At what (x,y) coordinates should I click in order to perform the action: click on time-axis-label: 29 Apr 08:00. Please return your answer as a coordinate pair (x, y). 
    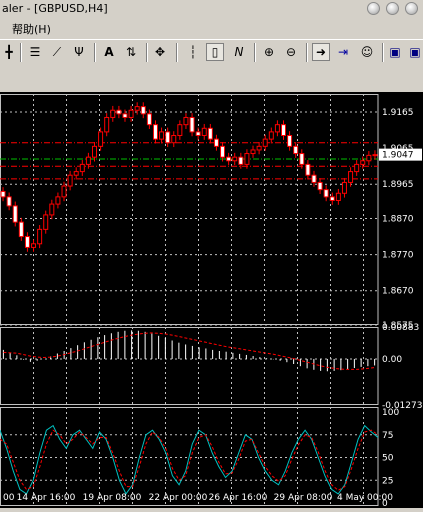
    Looking at the image, I should click on (303, 498).